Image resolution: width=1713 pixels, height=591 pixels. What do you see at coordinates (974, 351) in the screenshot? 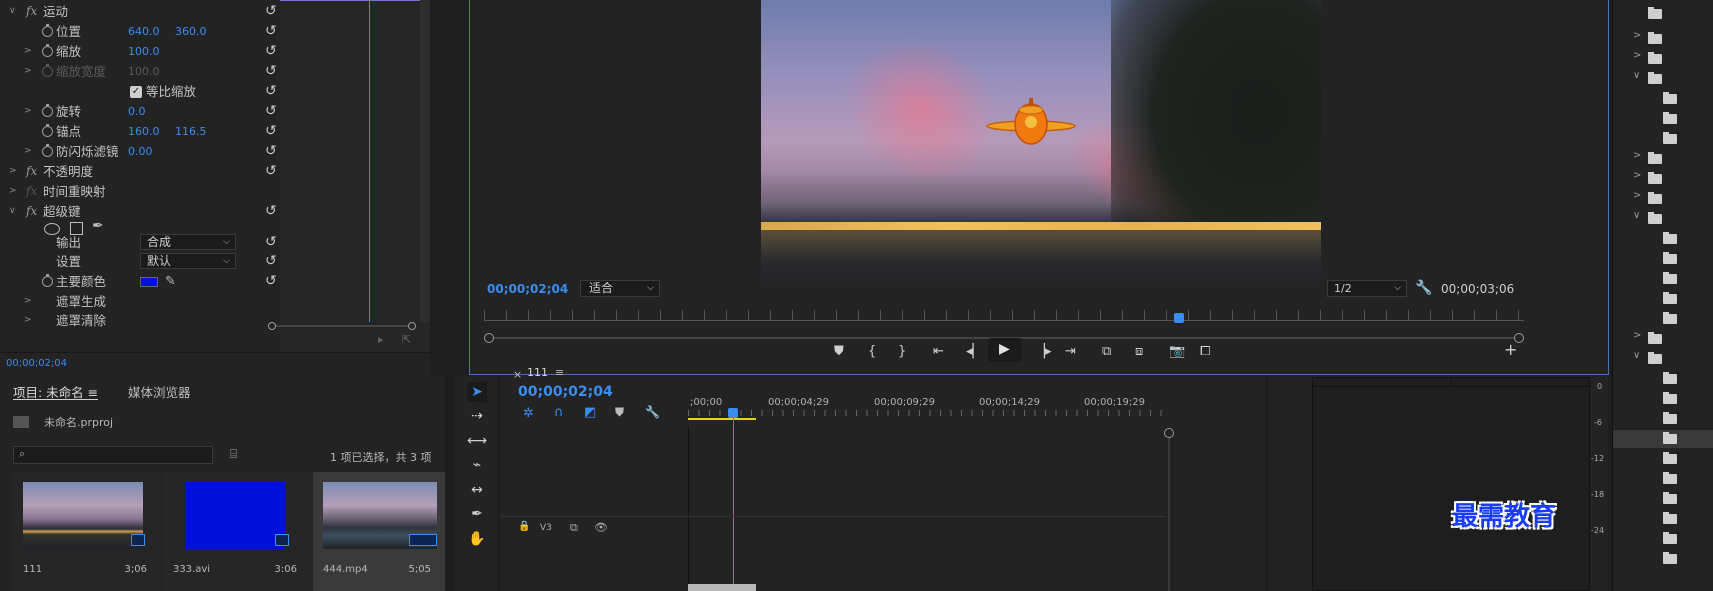
I see `step-back-icon: ◂▏` at bounding box center [974, 351].